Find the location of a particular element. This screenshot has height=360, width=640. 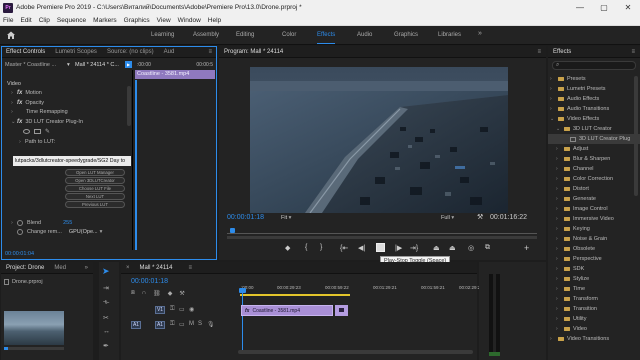

open-3dlutcreator-button: Open 3DLUTCreator is located at coordinates (95, 180).